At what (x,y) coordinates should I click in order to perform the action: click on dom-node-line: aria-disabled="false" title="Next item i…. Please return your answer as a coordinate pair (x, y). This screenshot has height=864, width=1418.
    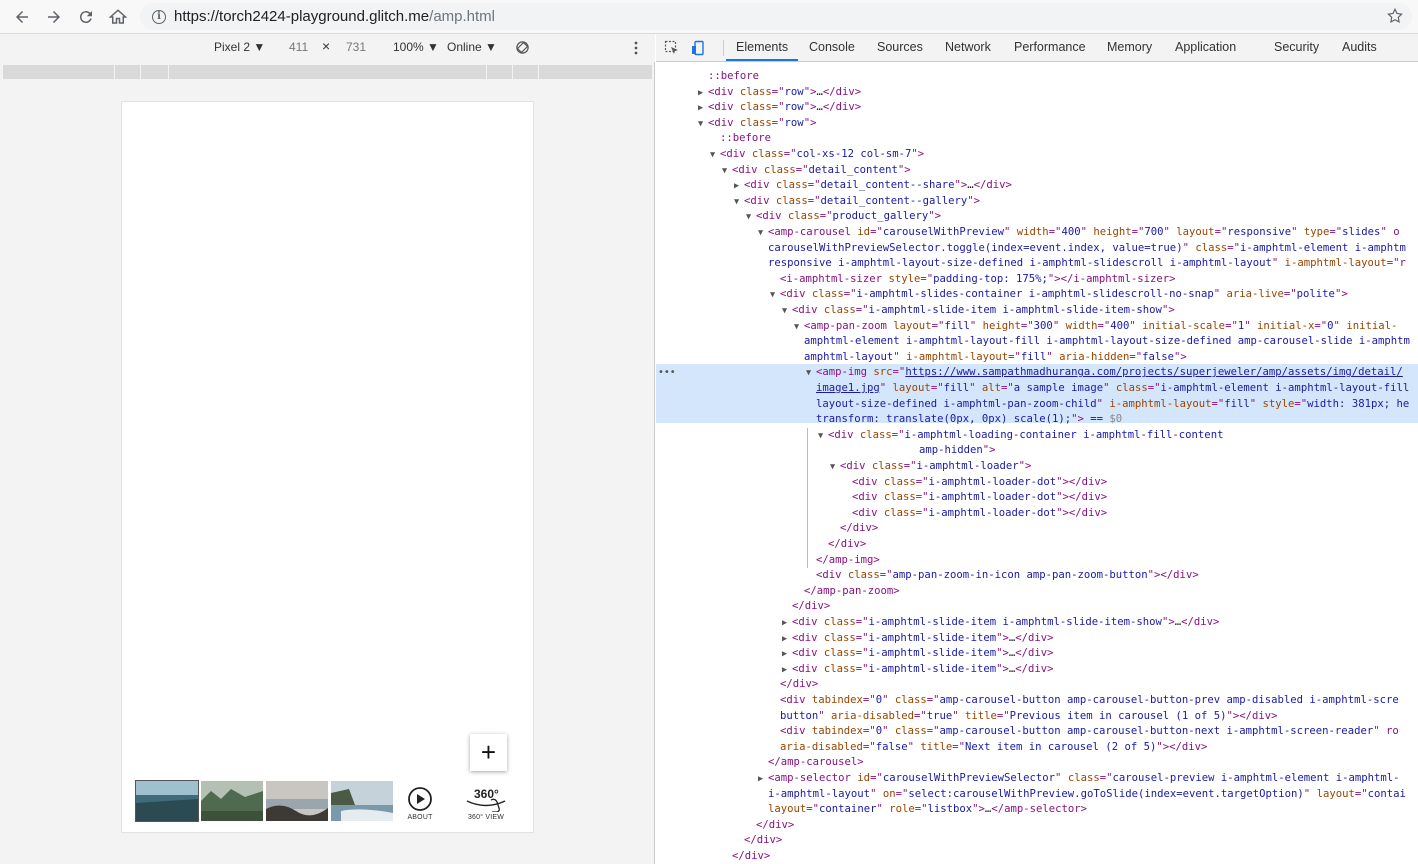
    Looking at the image, I should click on (988, 748).